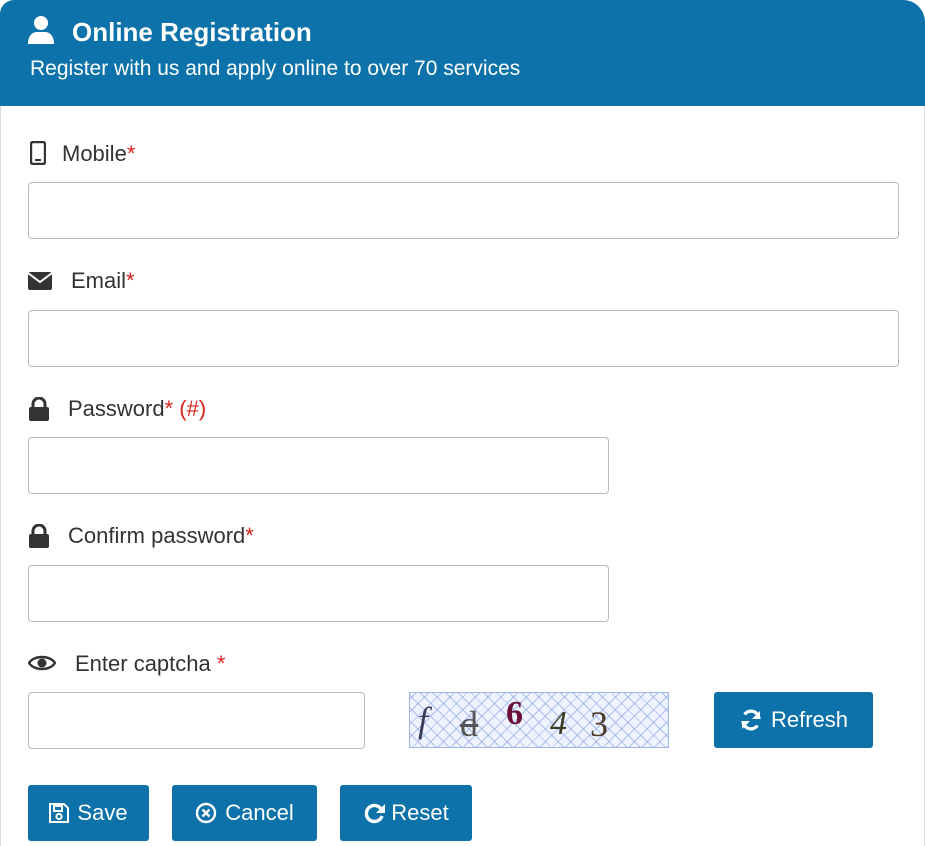  Describe the element at coordinates (514, 713) in the screenshot. I see `captcha-char: 6` at that location.